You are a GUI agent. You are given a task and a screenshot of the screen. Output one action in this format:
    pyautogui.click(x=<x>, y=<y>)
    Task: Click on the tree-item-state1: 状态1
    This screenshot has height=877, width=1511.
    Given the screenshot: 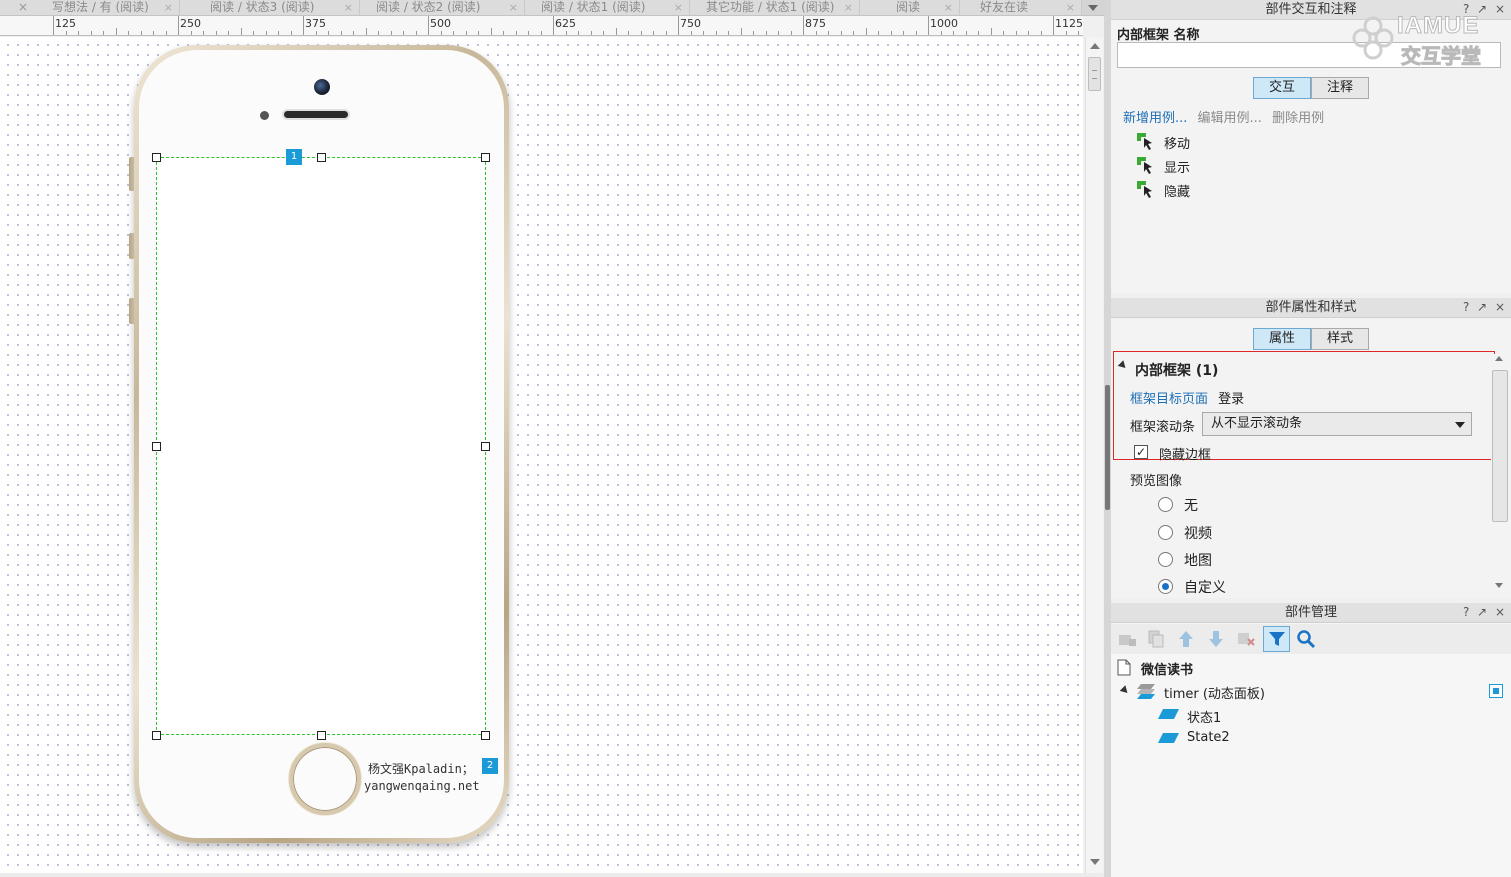 What is the action you would take?
    pyautogui.click(x=1204, y=716)
    